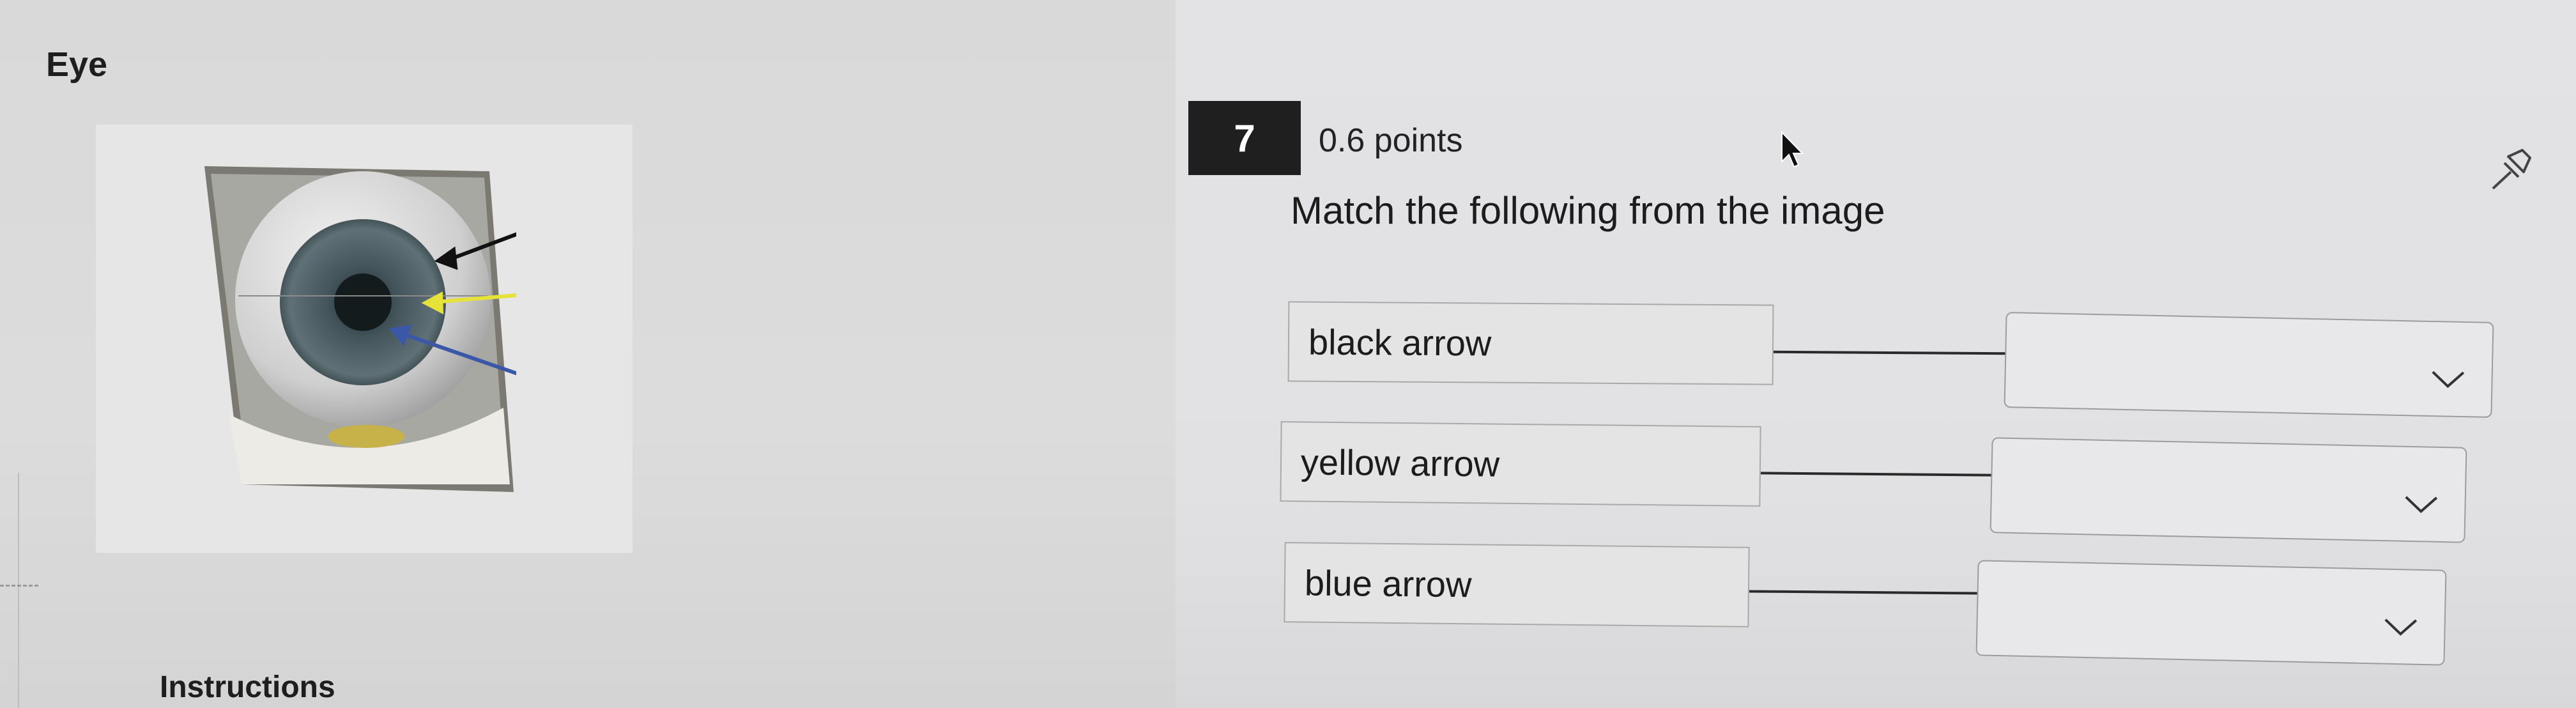  I want to click on match-select-black-arrow, so click(2249, 365).